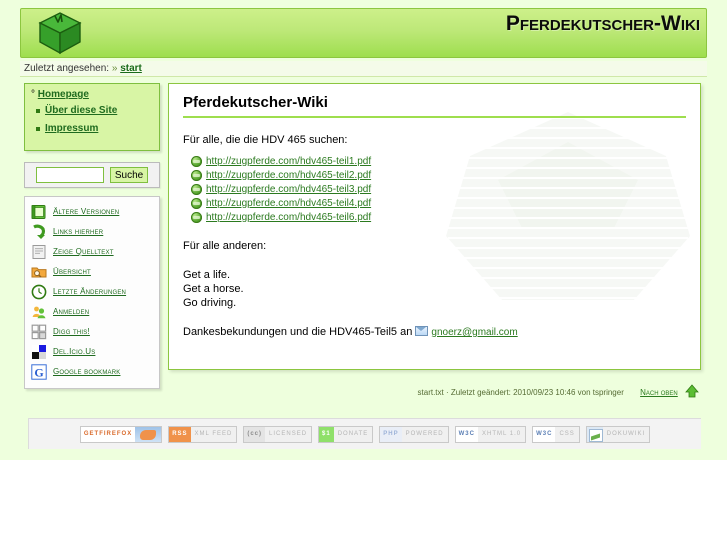 The width and height of the screenshot is (727, 545). Describe the element at coordinates (288, 175) in the screenshot. I see `pdf-link-teil2: http://zugpferde.com/hdv465-teil2.pdf` at that location.